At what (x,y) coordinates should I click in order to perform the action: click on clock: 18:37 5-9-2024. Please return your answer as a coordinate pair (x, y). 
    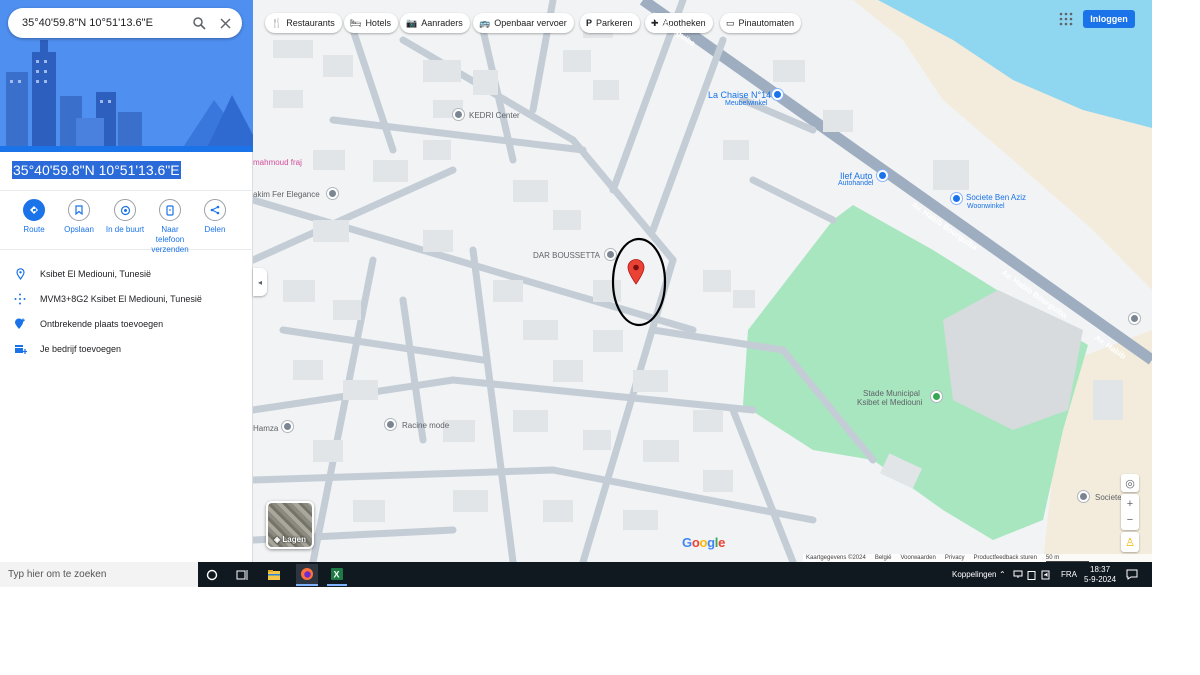
    Looking at the image, I should click on (1100, 574).